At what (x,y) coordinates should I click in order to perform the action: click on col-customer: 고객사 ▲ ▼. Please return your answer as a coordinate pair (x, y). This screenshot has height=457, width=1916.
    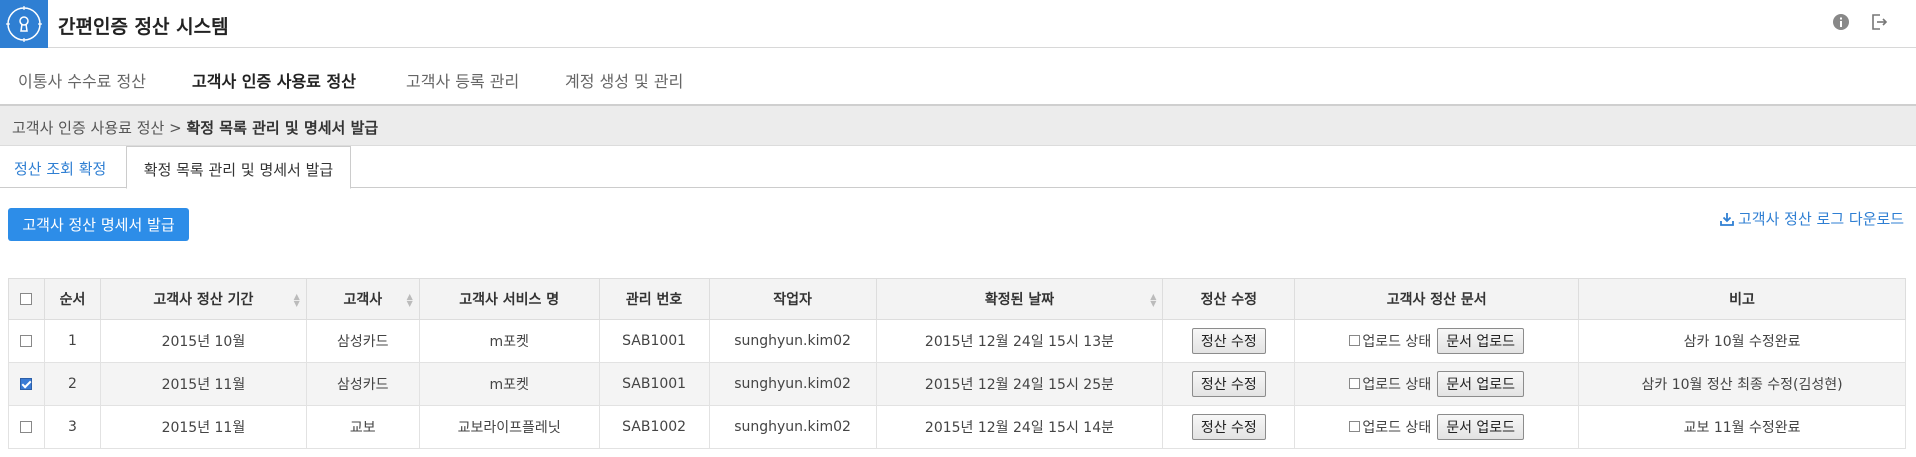
    Looking at the image, I should click on (362, 299).